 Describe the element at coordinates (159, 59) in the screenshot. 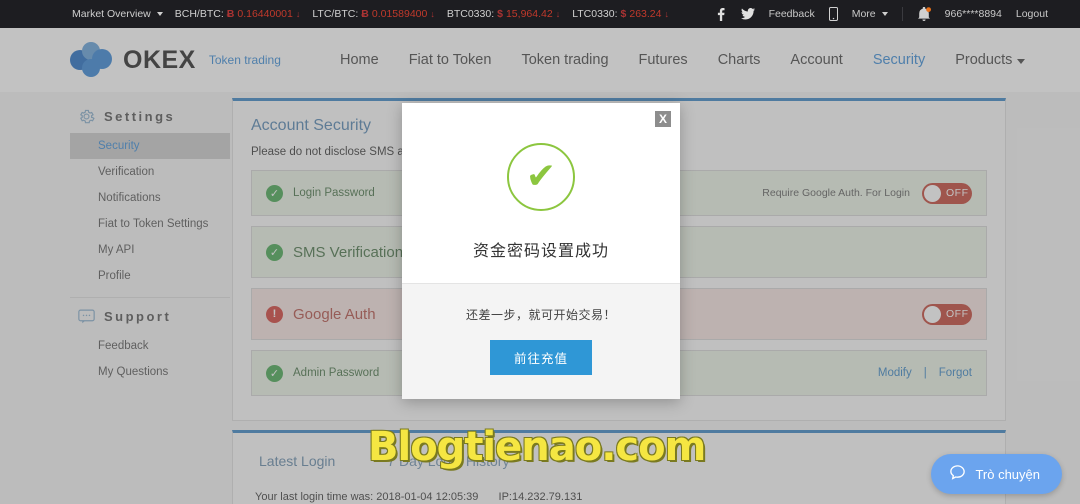

I see `logo-text: OKEX` at that location.